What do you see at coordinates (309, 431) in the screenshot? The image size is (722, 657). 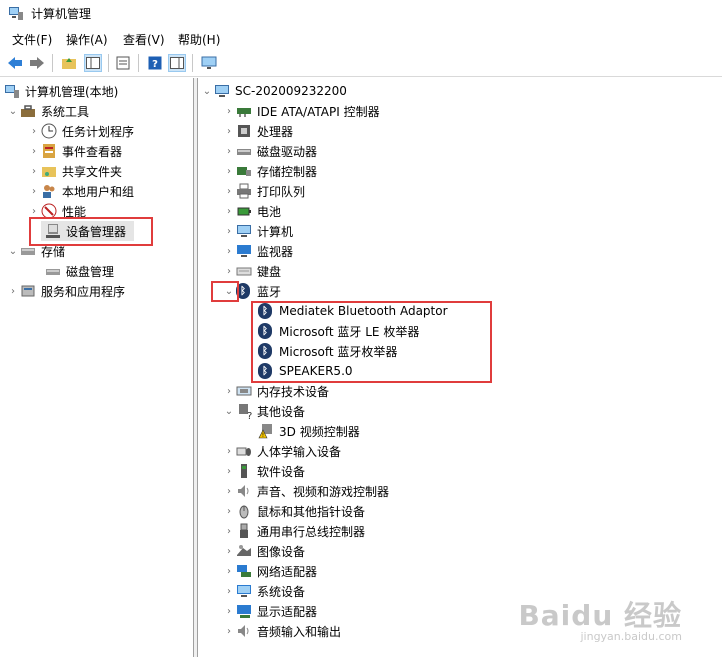 I see `other-device-item: ! 3D 视频控制器` at bounding box center [309, 431].